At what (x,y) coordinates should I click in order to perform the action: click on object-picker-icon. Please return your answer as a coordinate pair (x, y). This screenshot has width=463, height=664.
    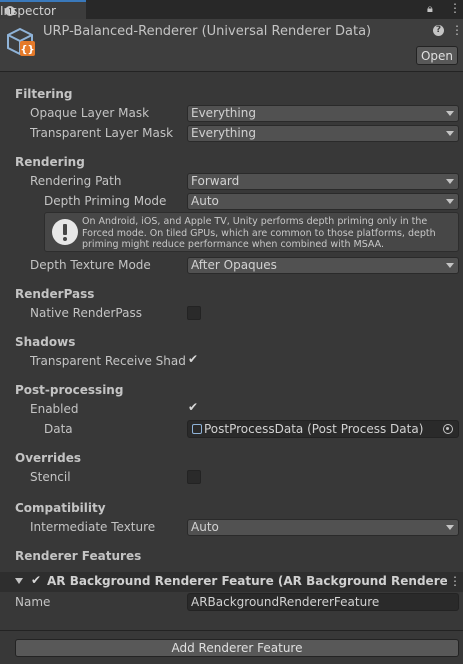
    Looking at the image, I should click on (448, 429).